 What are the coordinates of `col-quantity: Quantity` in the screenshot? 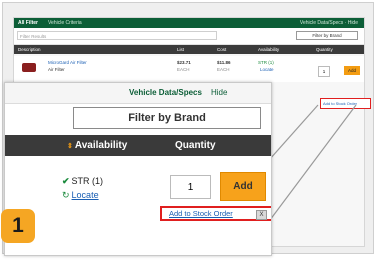 It's located at (324, 49).